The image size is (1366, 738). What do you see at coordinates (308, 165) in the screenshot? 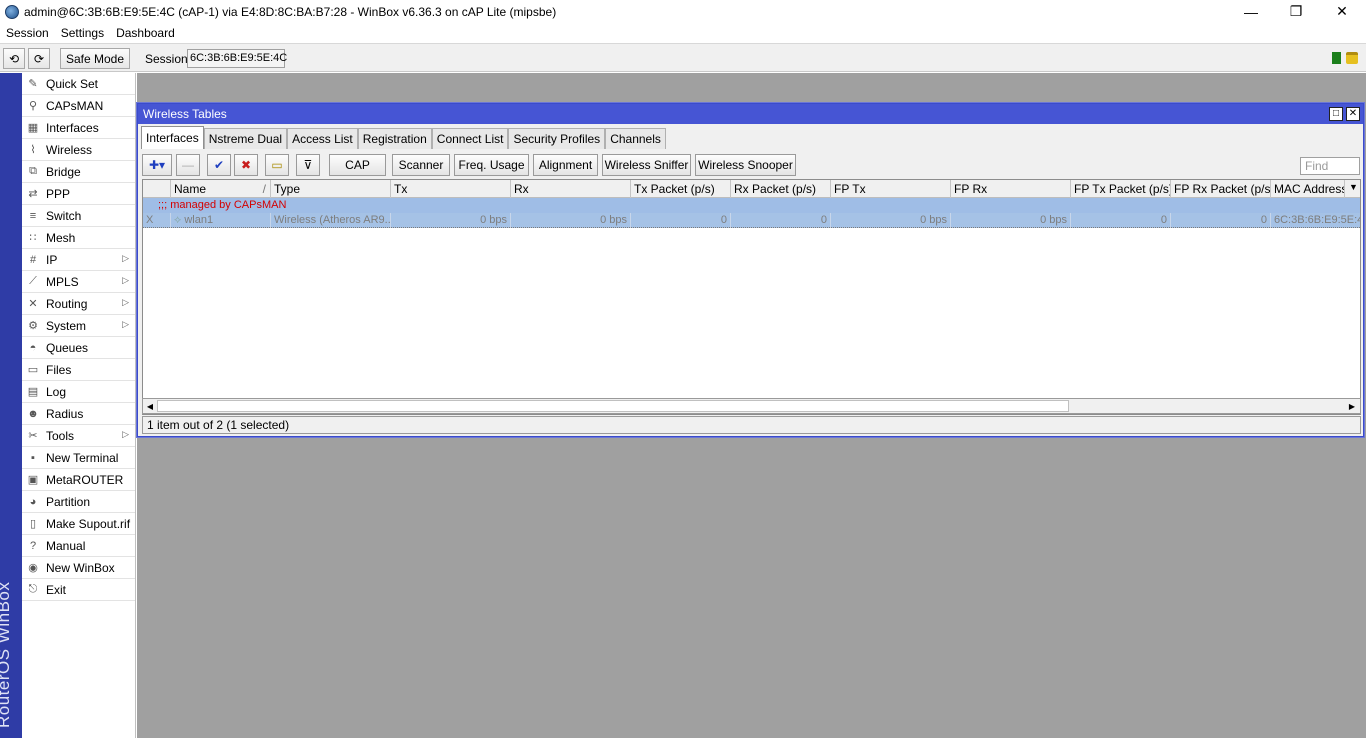
I see `filter-button: ⊽` at bounding box center [308, 165].